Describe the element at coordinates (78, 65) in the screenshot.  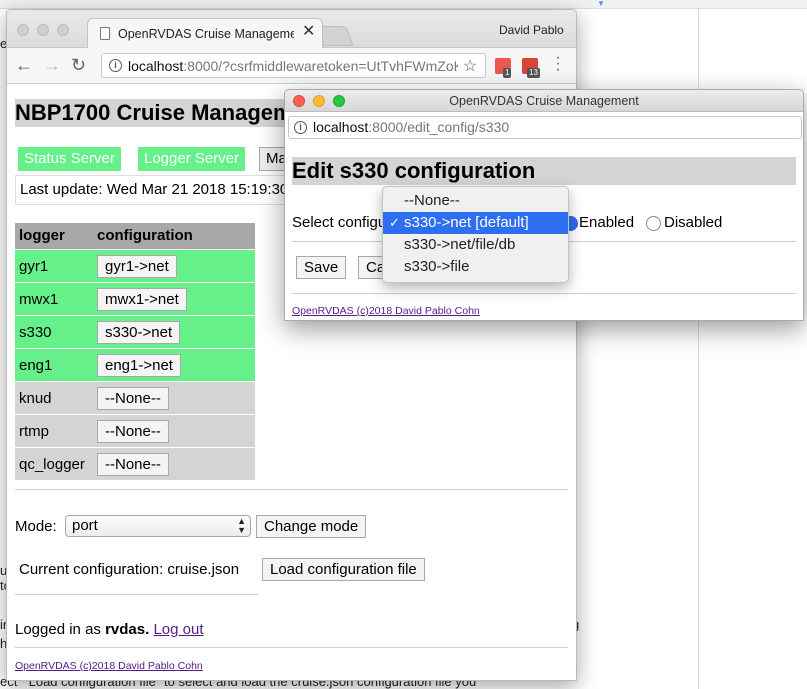
I see `reload-icon: ↻` at that location.